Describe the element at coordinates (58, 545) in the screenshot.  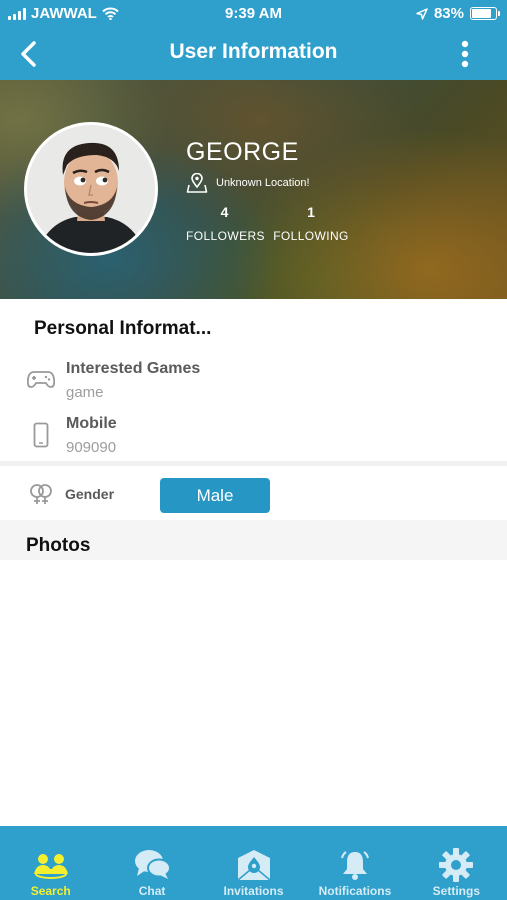
I see `photos-title: Photos` at that location.